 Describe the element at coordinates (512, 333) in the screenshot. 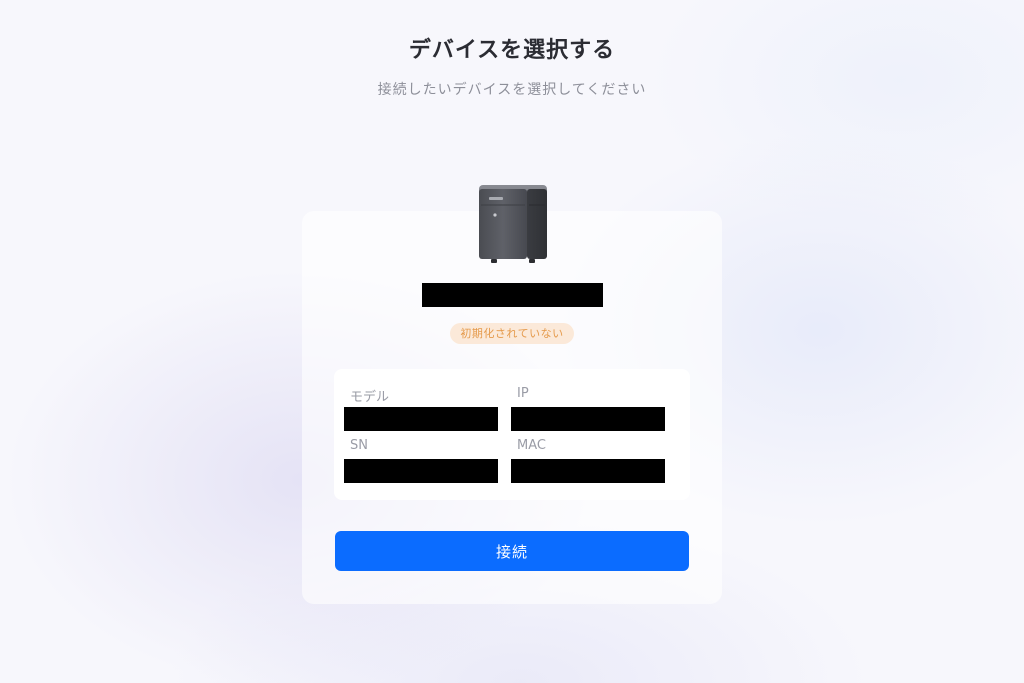

I see `status-badge: 初期化されていない` at that location.